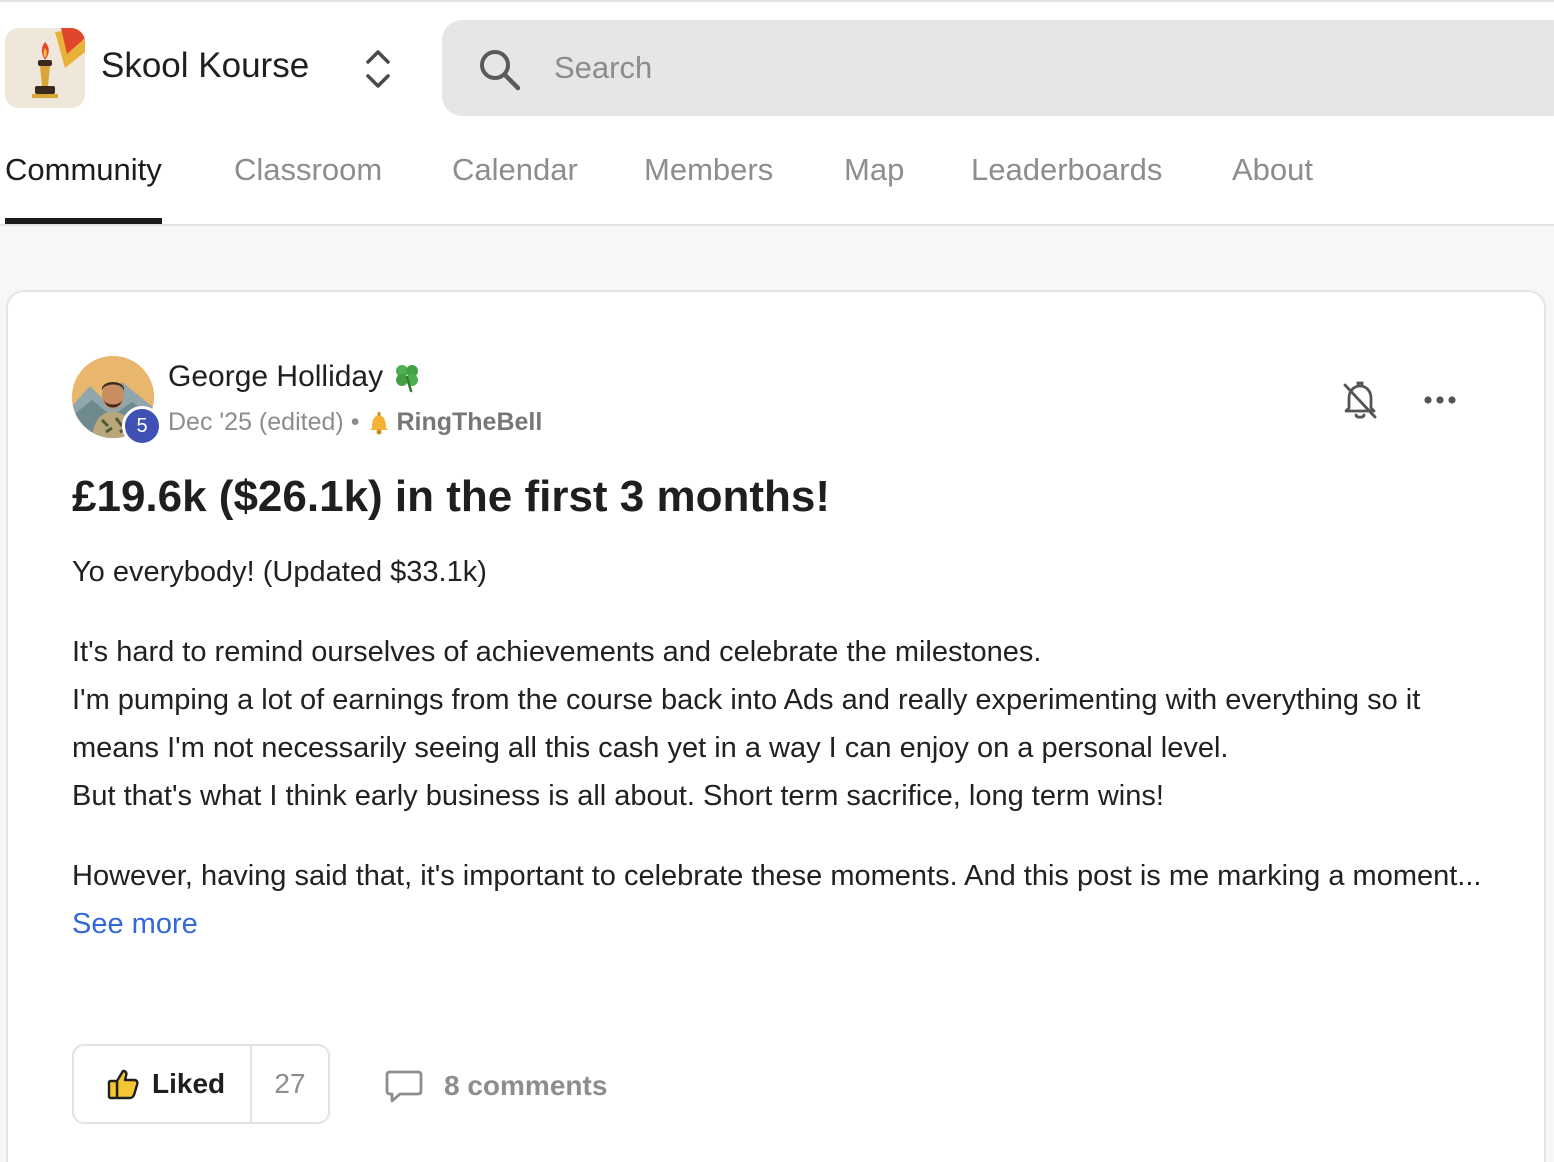 The width and height of the screenshot is (1554, 1162). What do you see at coordinates (83, 183) in the screenshot?
I see `tab-community: Community` at bounding box center [83, 183].